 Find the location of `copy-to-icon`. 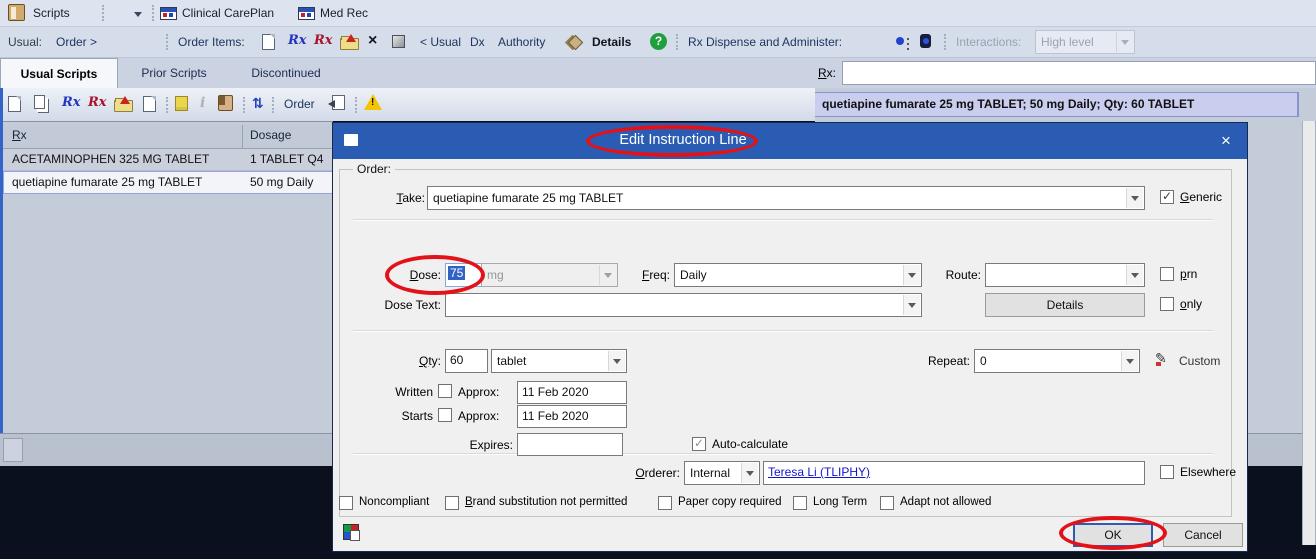

copy-to-icon is located at coordinates (149, 104).